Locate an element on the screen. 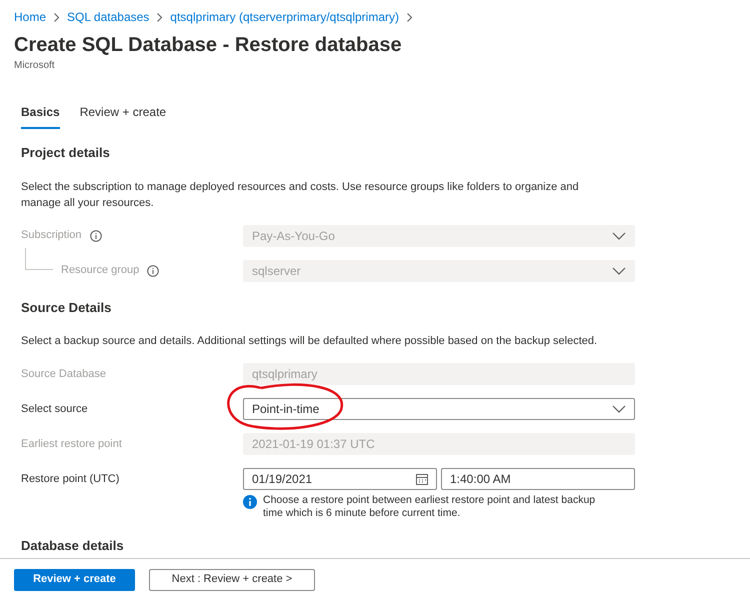  section-heading: Project details is located at coordinates (66, 153).